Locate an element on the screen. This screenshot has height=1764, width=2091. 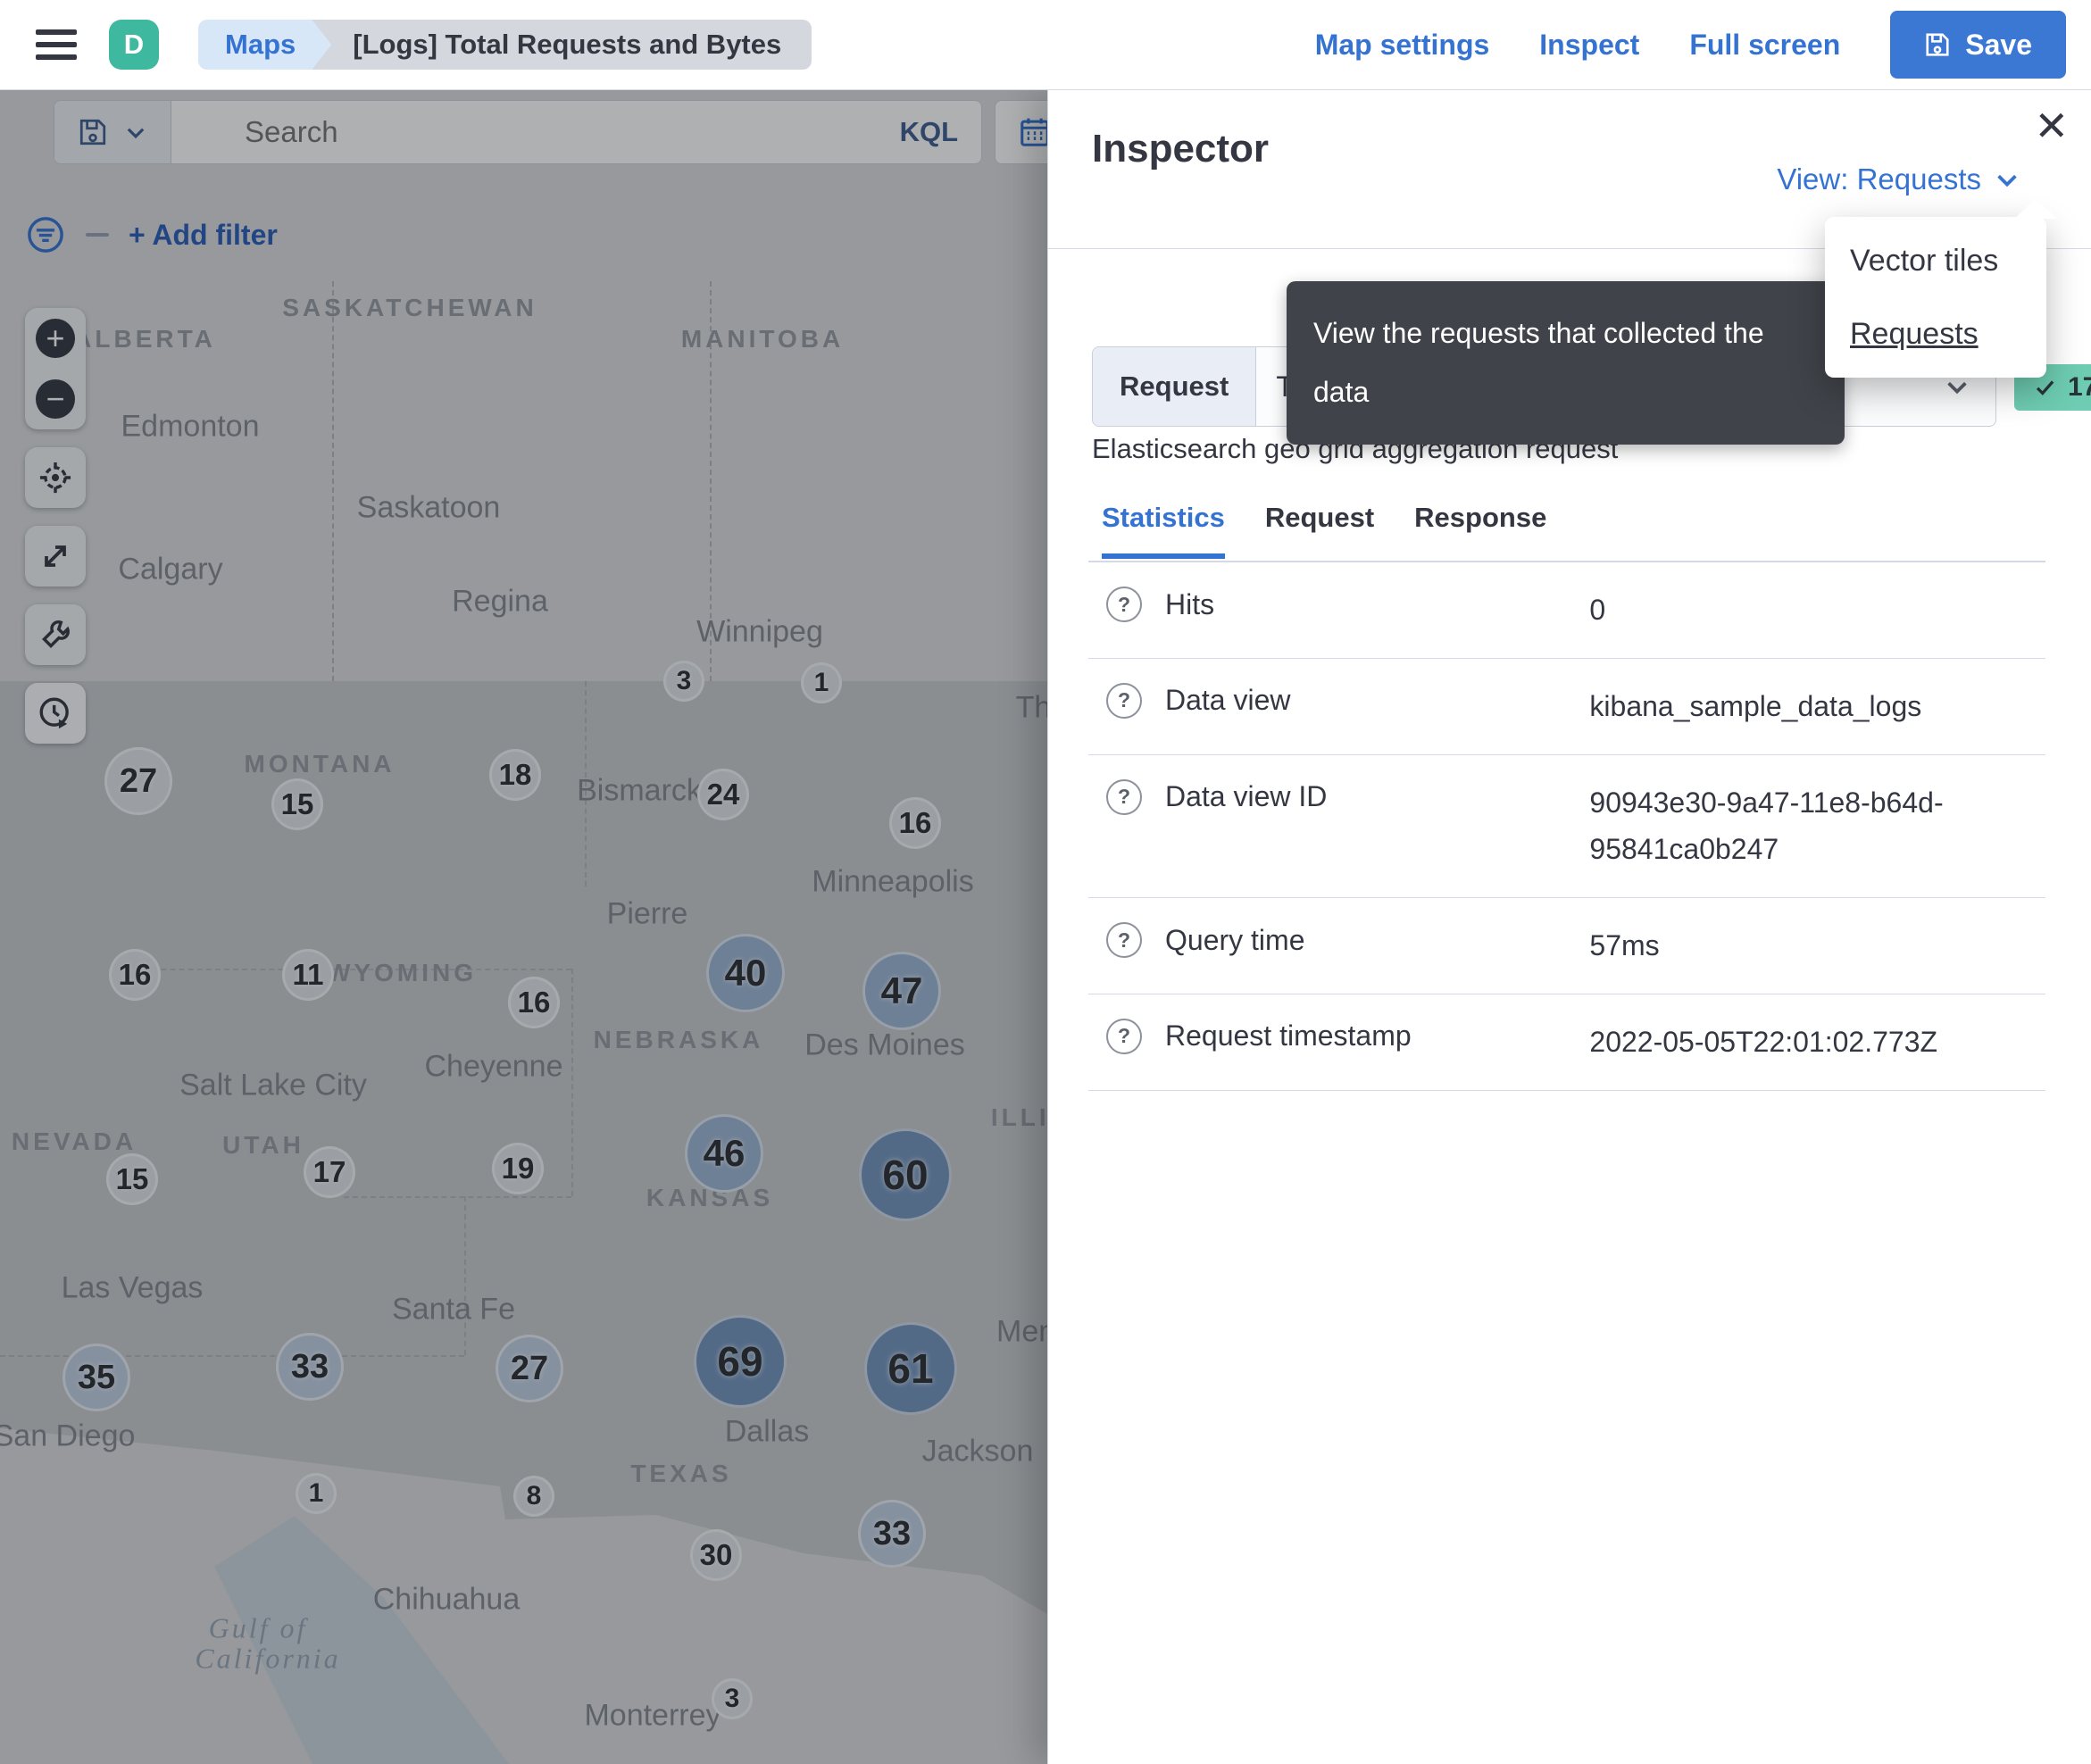
view-selector: View: Requests is located at coordinates (1898, 179).